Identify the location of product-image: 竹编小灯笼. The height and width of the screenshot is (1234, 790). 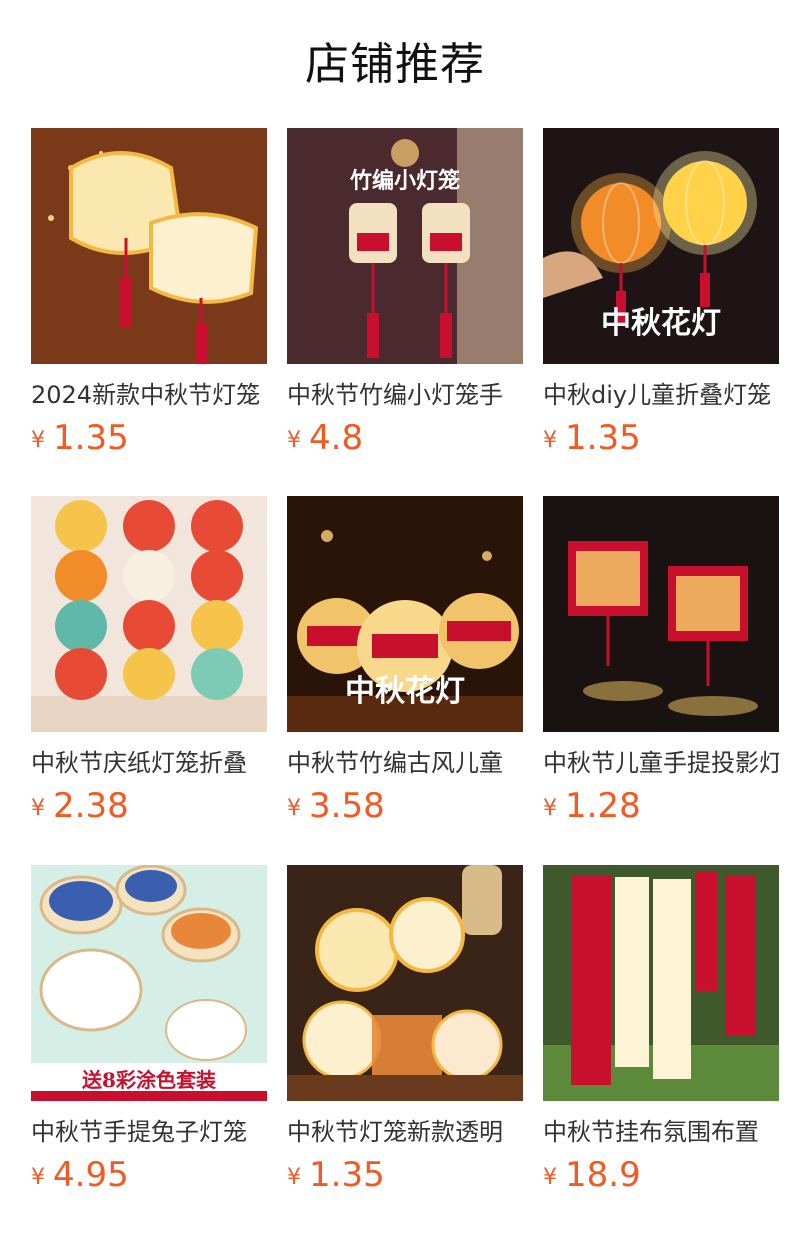
(405, 246).